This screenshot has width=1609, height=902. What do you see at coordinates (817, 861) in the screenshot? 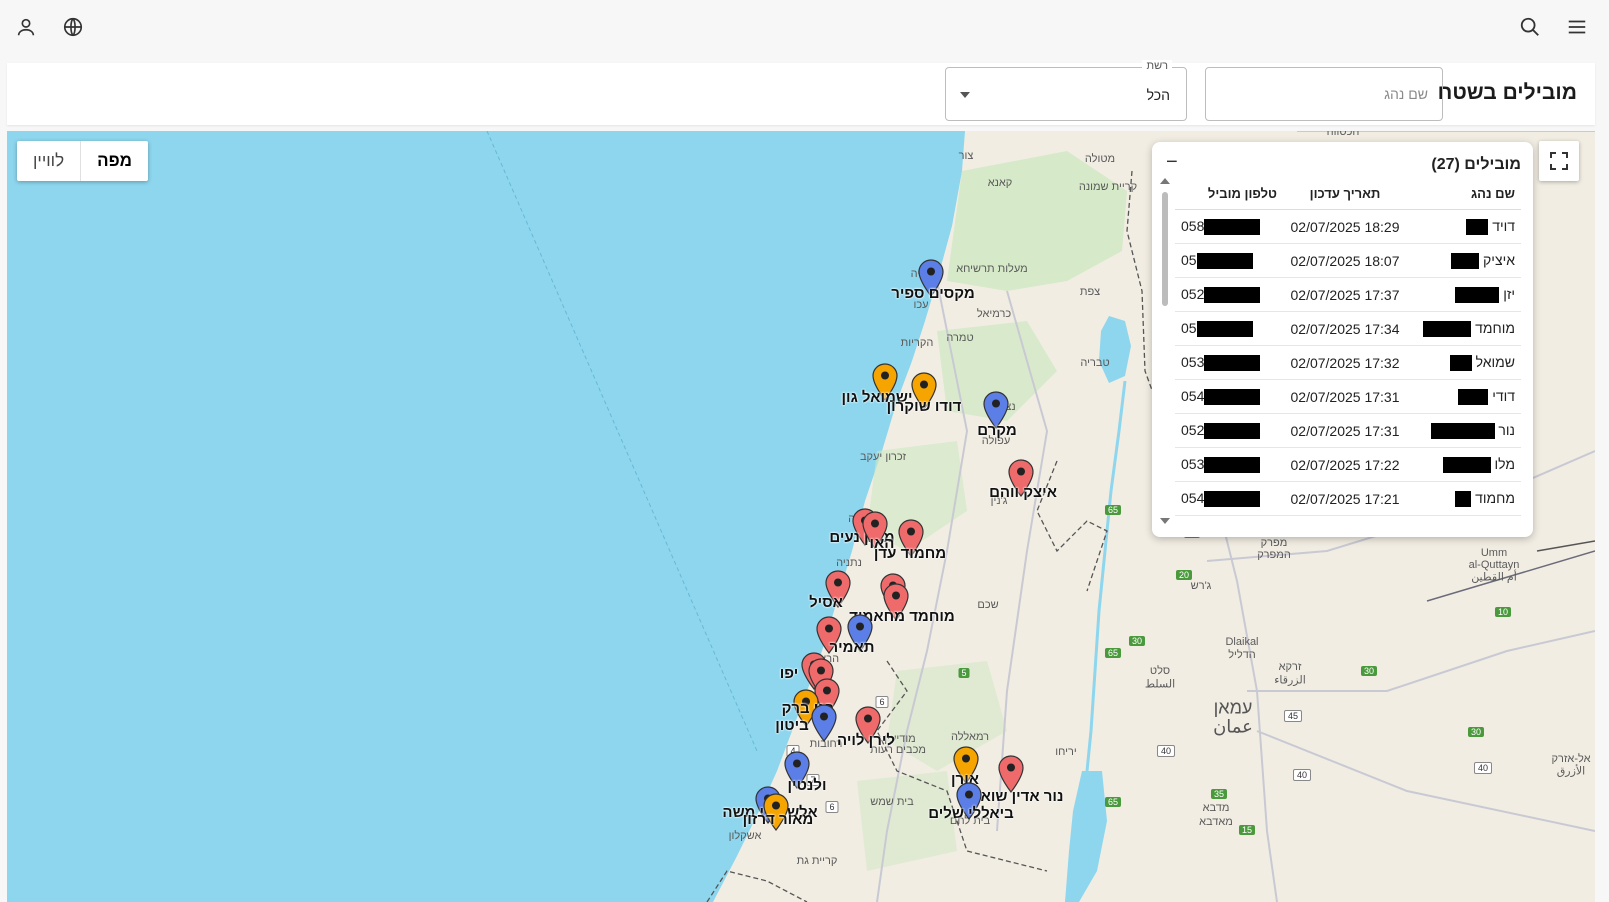
I see `place-label: קריית גת` at bounding box center [817, 861].